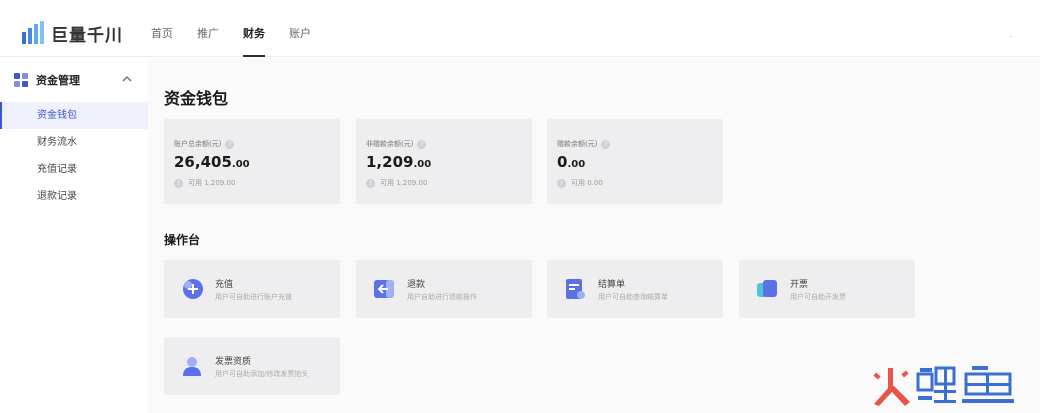 This screenshot has height=413, width=1040. I want to click on card-label: 账户总余额(元), so click(198, 144).